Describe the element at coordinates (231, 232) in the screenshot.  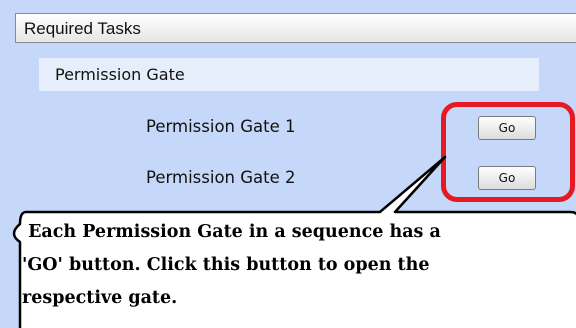
I see `callout-line-1: Each Permission Gate in a sequence has a` at that location.